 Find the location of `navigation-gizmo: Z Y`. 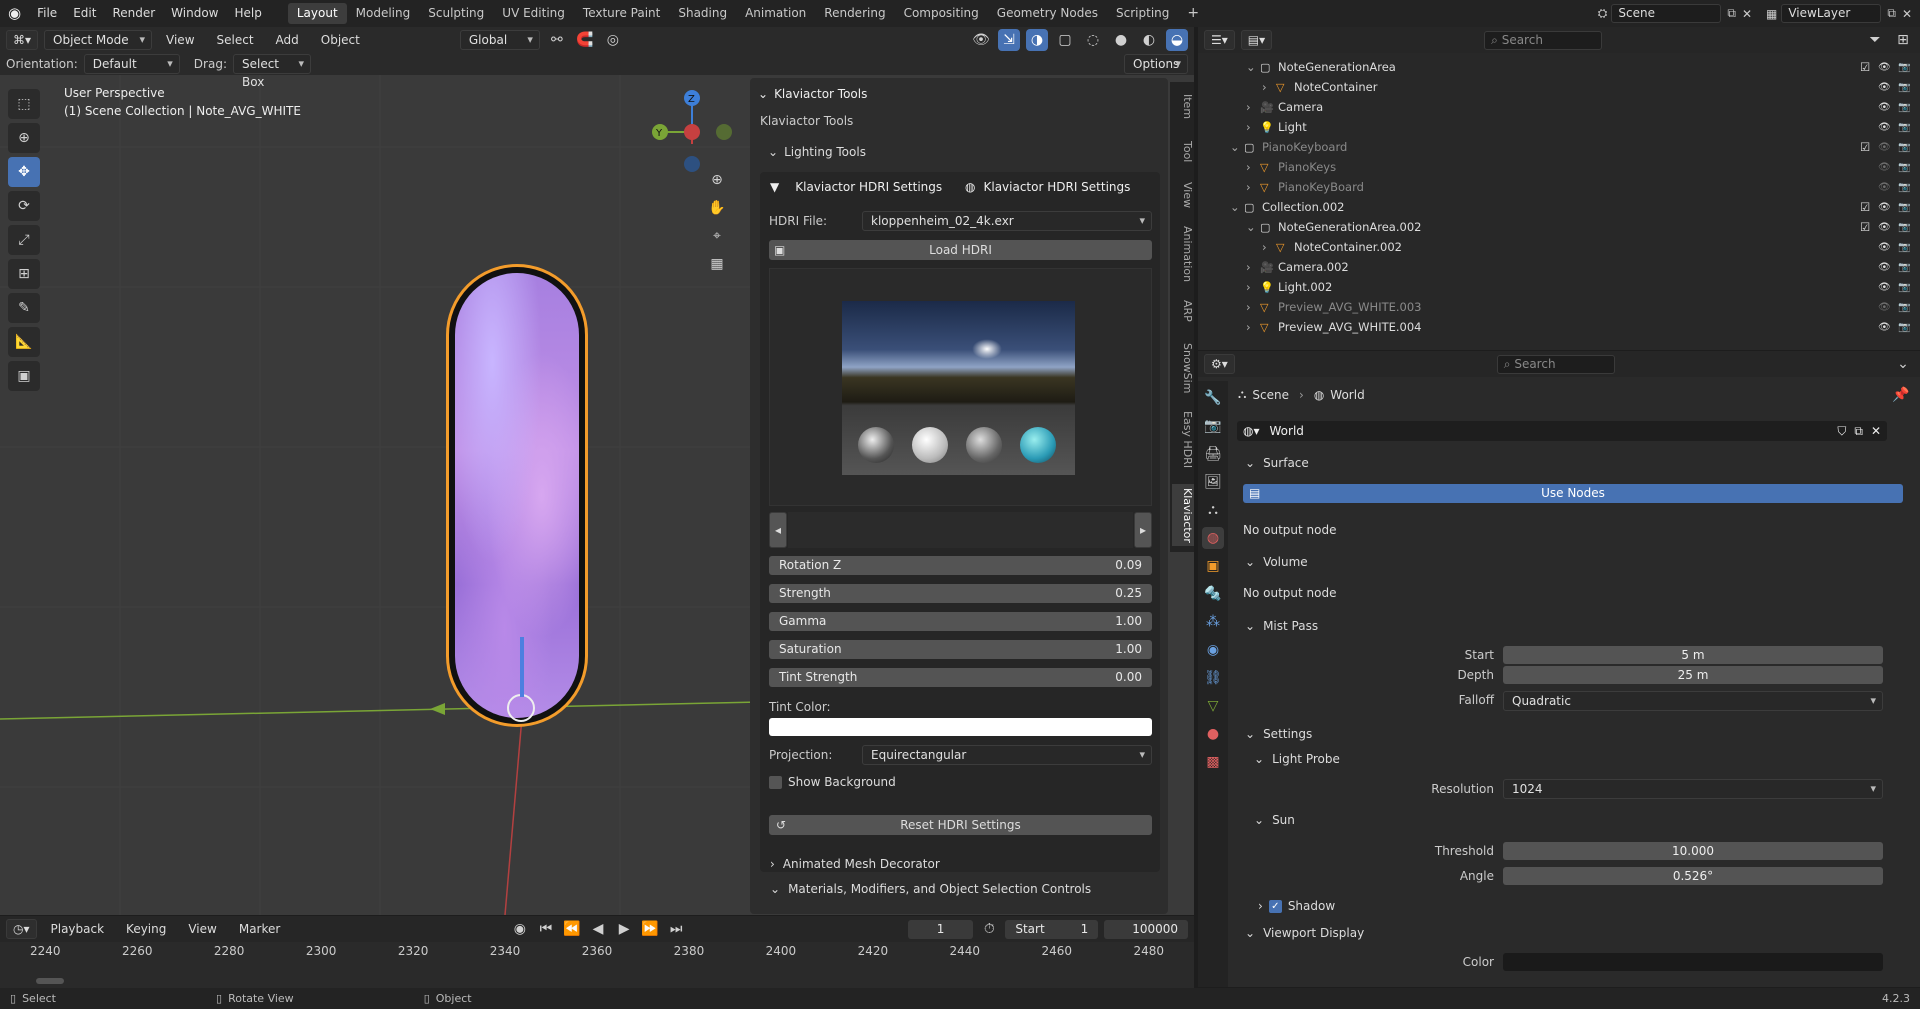

navigation-gizmo: Z Y is located at coordinates (693, 129).